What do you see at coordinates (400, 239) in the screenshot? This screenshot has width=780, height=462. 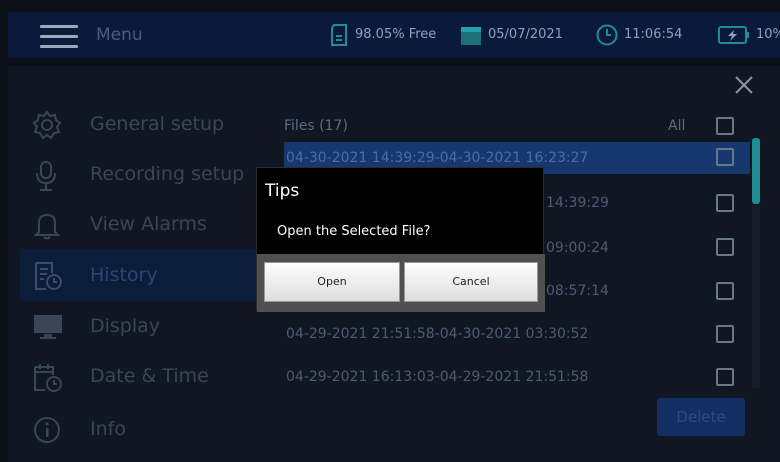 I see `tips-dialog: Tips Open the Selected File? Open Cancel` at bounding box center [400, 239].